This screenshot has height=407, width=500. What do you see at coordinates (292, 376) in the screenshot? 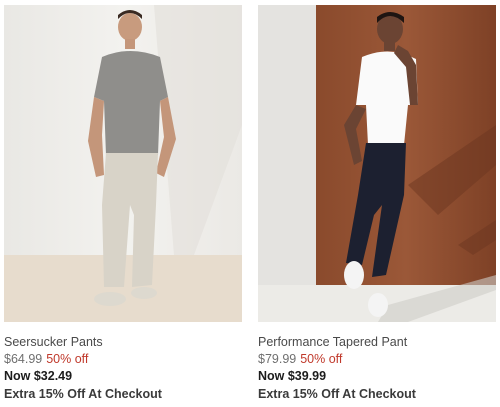
I see `sale-price: Now $39.99` at bounding box center [292, 376].